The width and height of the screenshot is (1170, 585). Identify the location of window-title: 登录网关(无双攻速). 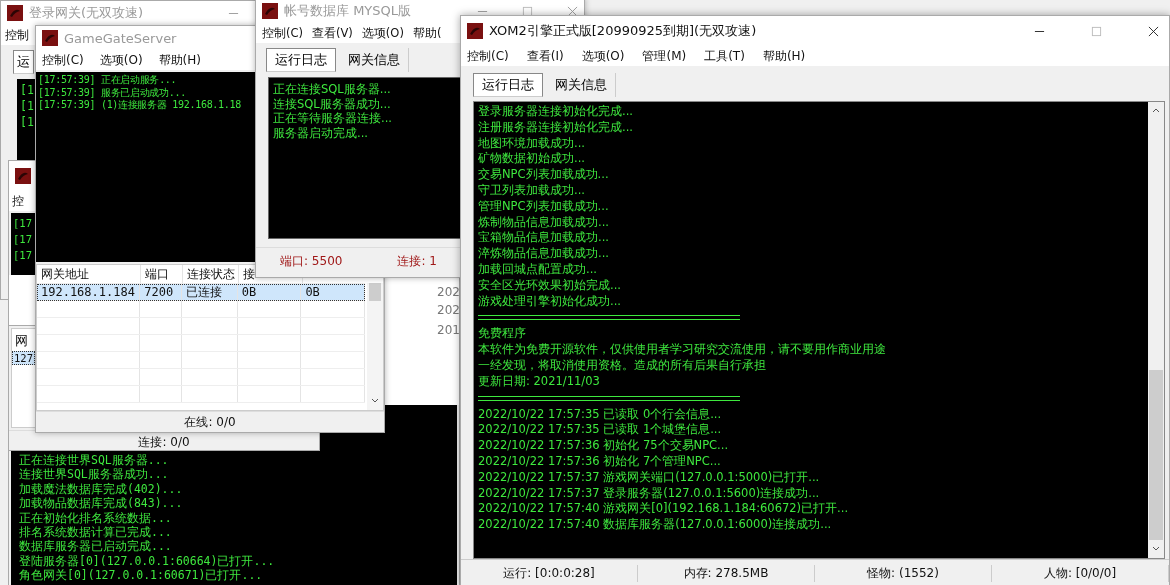
(86, 13).